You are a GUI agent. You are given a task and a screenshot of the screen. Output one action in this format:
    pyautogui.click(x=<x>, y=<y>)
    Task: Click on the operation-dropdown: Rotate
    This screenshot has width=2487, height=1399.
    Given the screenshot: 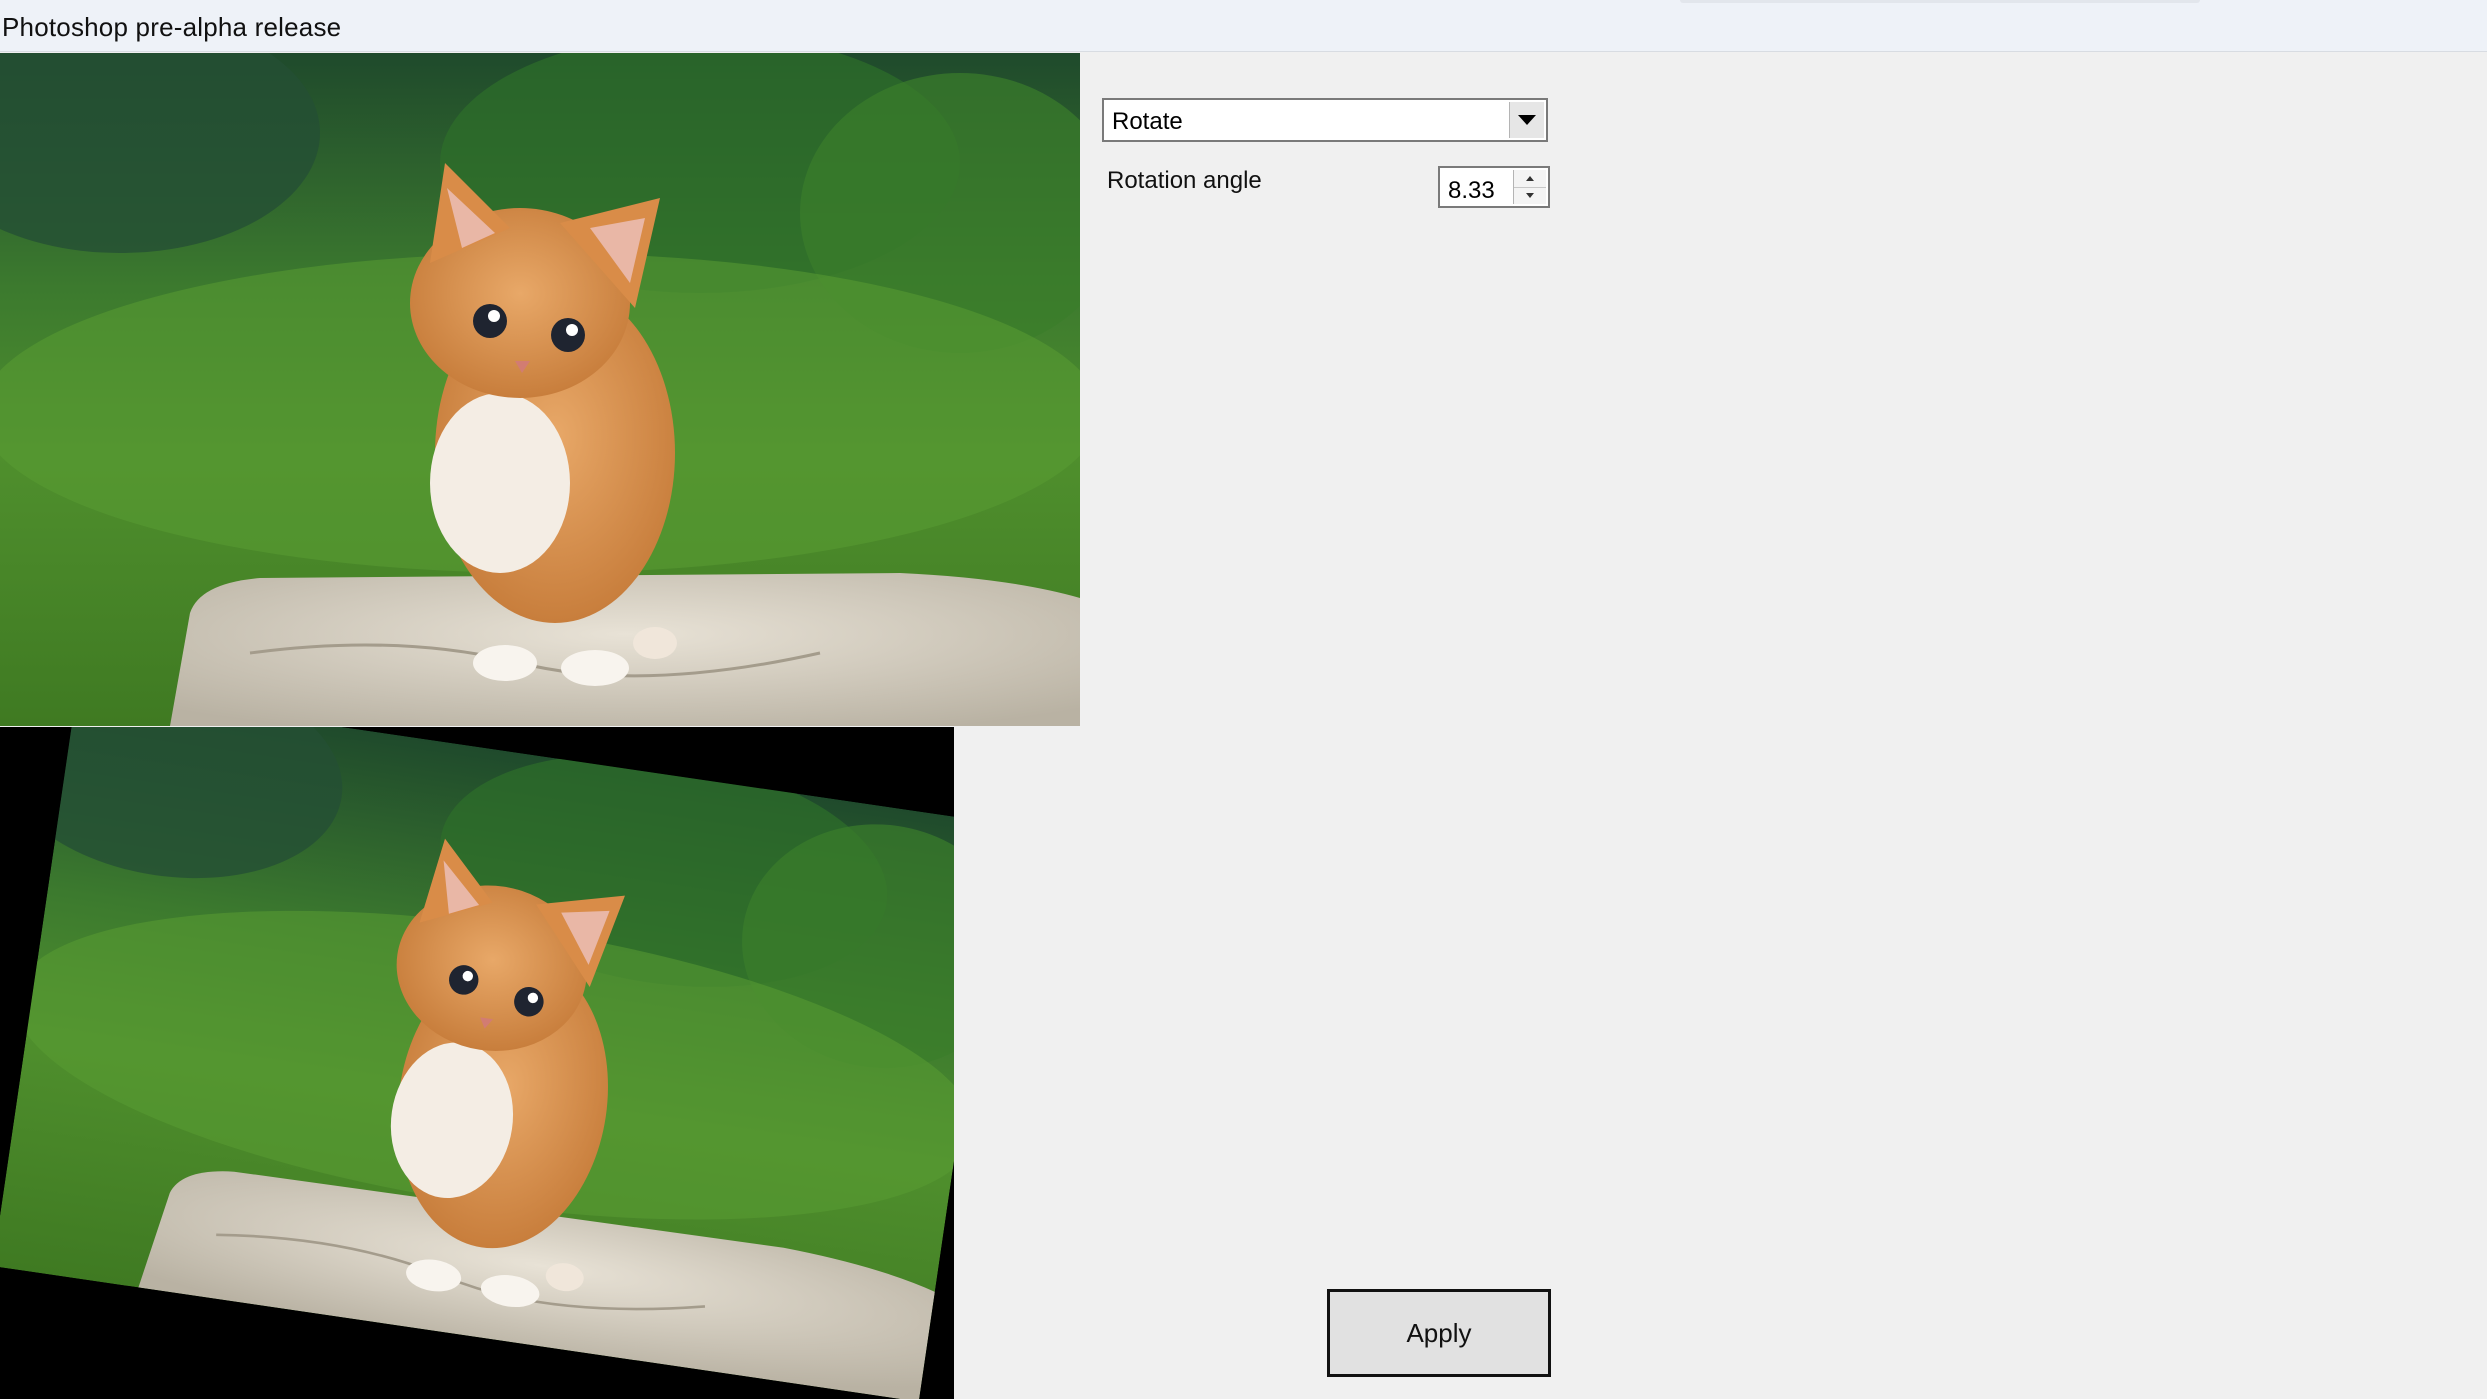 What is the action you would take?
    pyautogui.click(x=1325, y=120)
    